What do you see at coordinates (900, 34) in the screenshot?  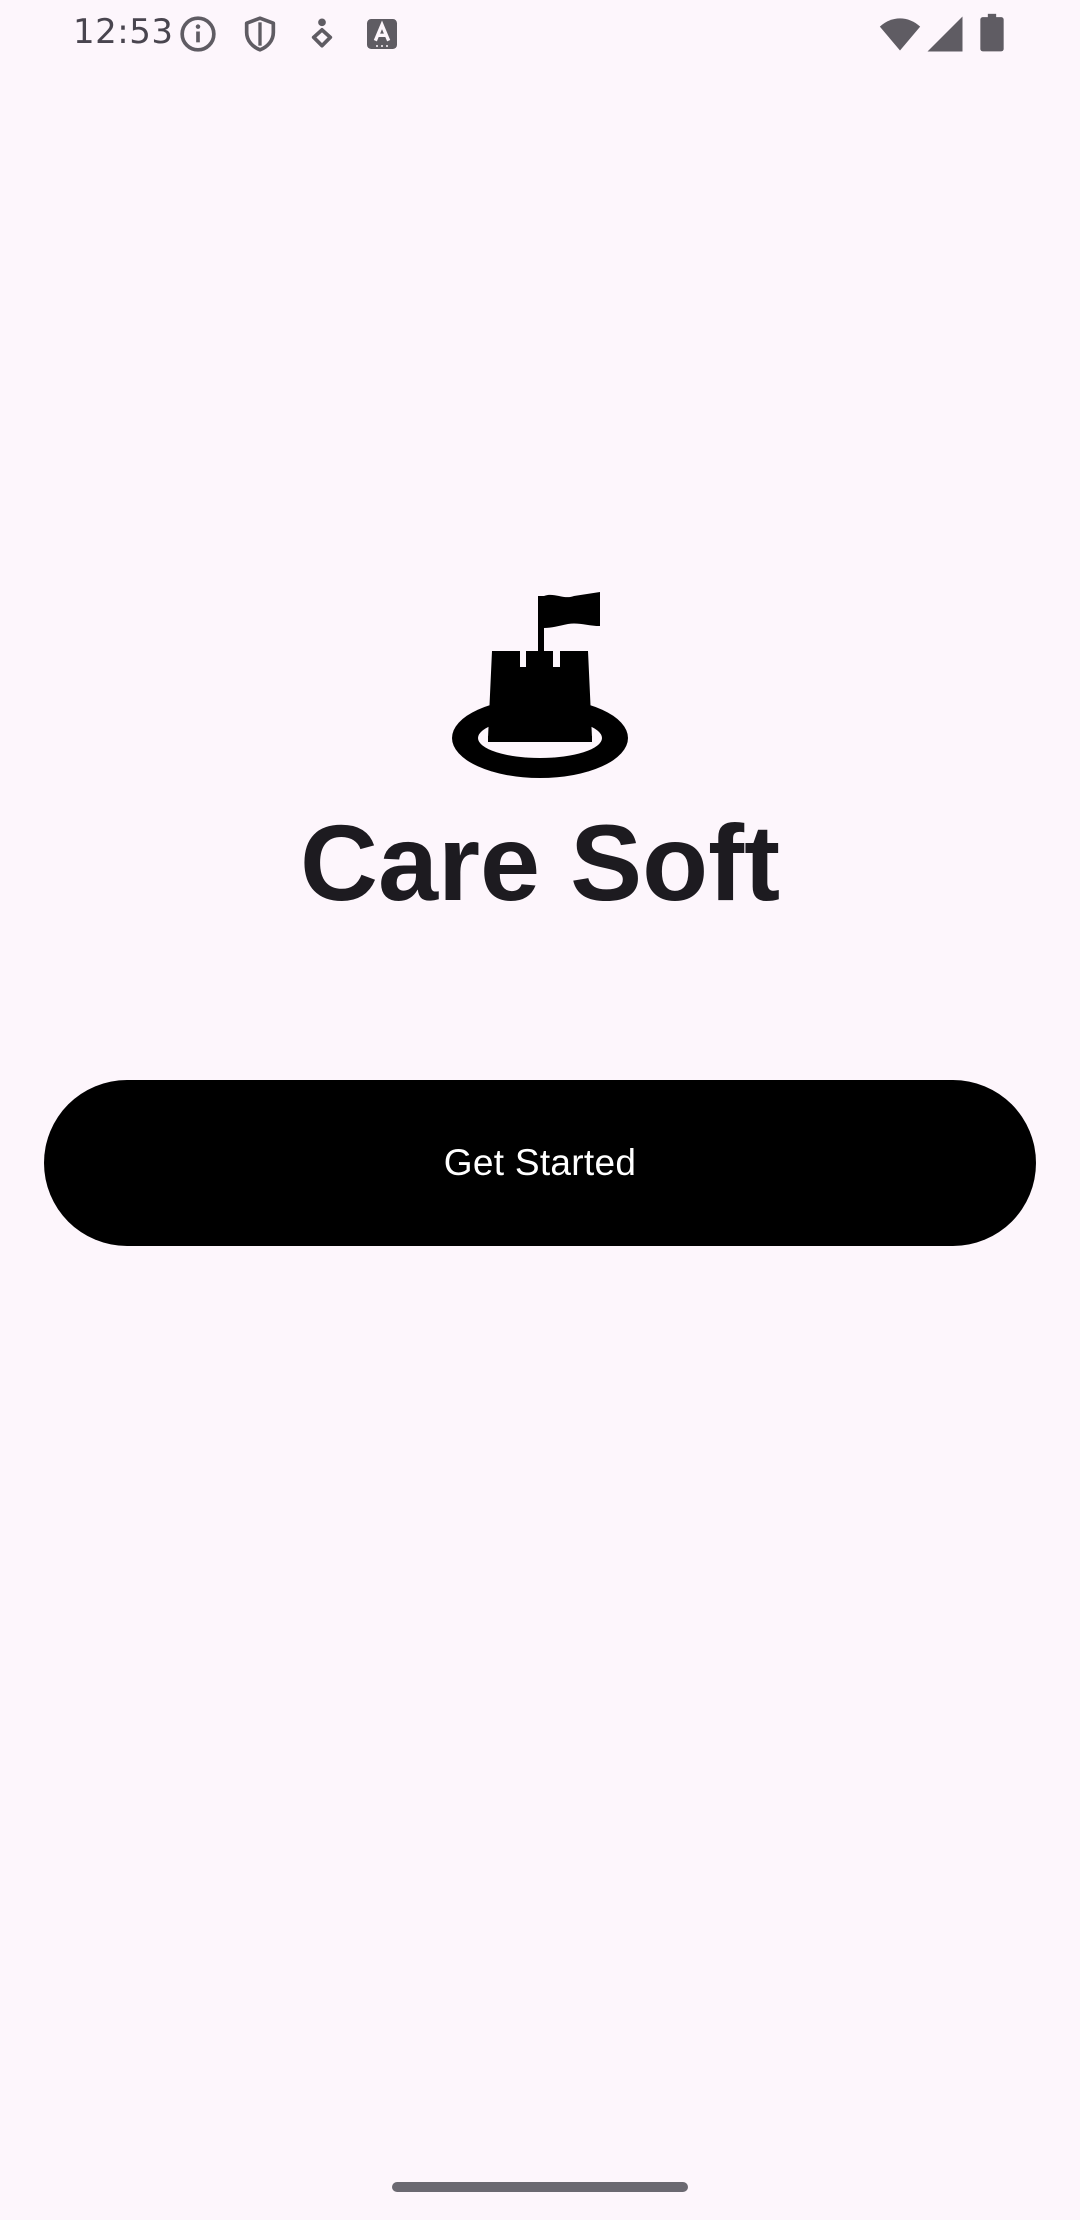 I see `wifi-icon` at bounding box center [900, 34].